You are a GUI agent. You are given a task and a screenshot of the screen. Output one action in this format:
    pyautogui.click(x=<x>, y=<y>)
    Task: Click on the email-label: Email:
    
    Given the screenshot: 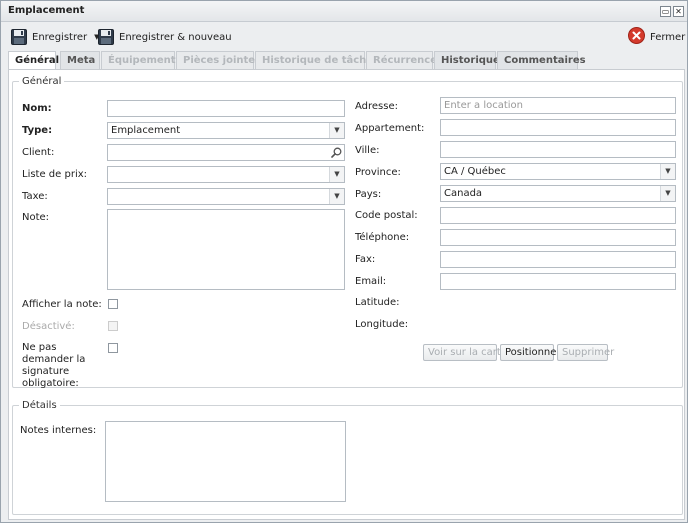 What is the action you would take?
    pyautogui.click(x=371, y=281)
    